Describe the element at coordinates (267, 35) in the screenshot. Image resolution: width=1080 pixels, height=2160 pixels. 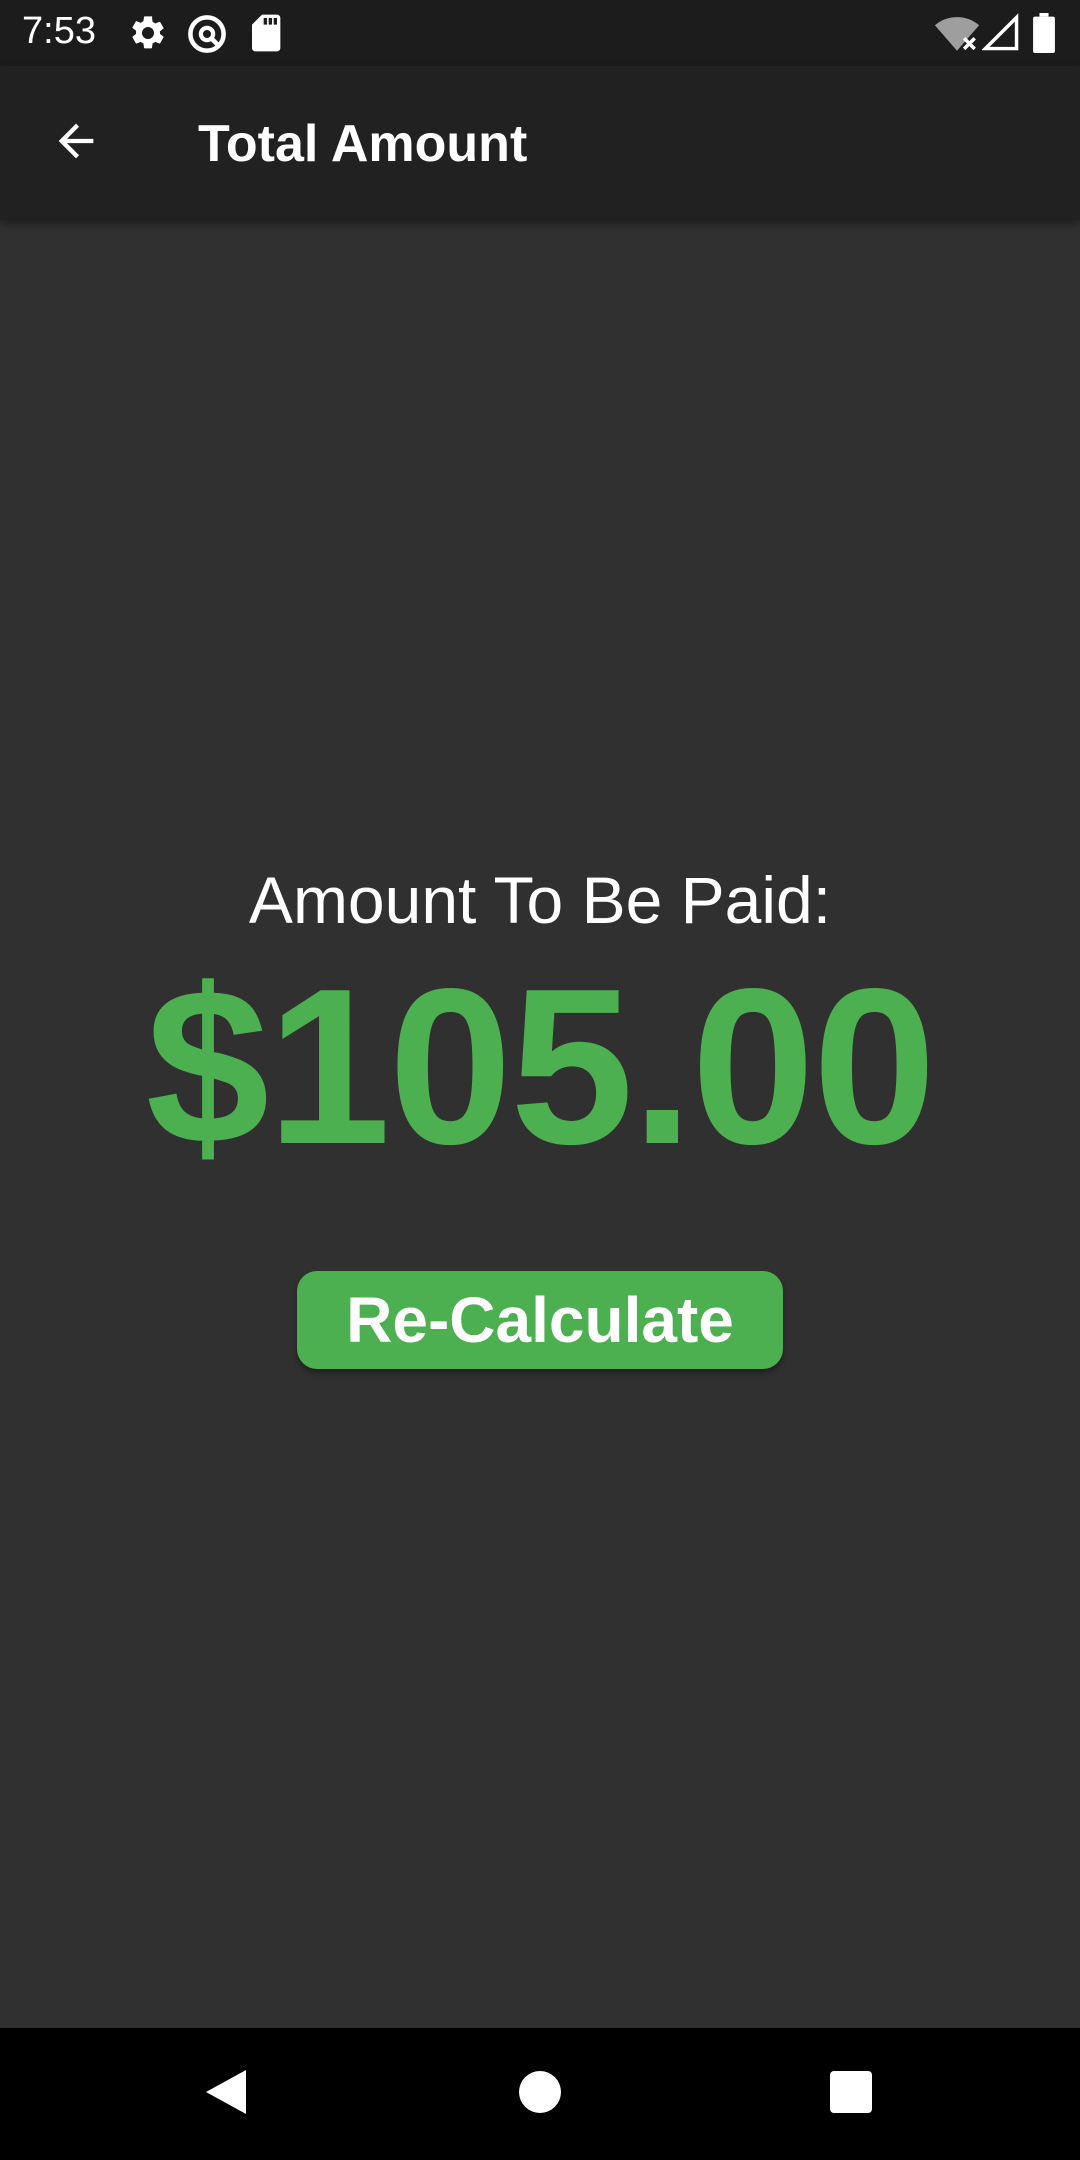
I see `sd-card-icon` at that location.